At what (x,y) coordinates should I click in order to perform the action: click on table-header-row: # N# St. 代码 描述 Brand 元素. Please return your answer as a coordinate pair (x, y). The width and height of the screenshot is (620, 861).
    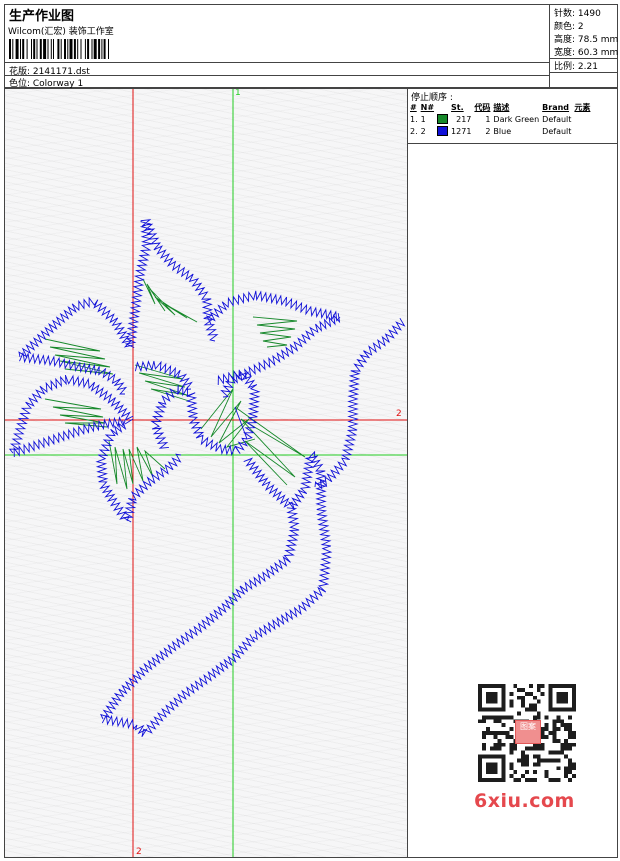
    Looking at the image, I should click on (501, 107).